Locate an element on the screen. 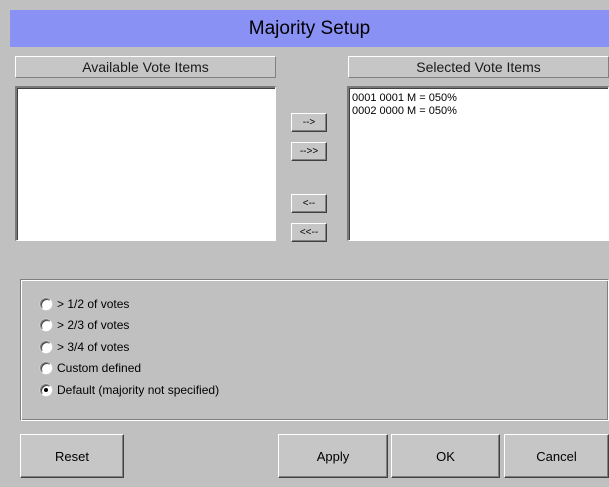  available-items-list is located at coordinates (145, 163).